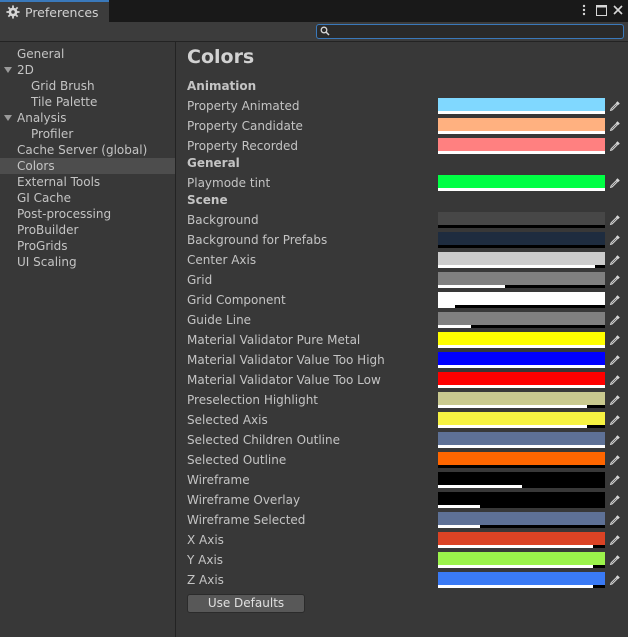 The image size is (628, 637). Describe the element at coordinates (470, 31) in the screenshot. I see `search-input` at that location.